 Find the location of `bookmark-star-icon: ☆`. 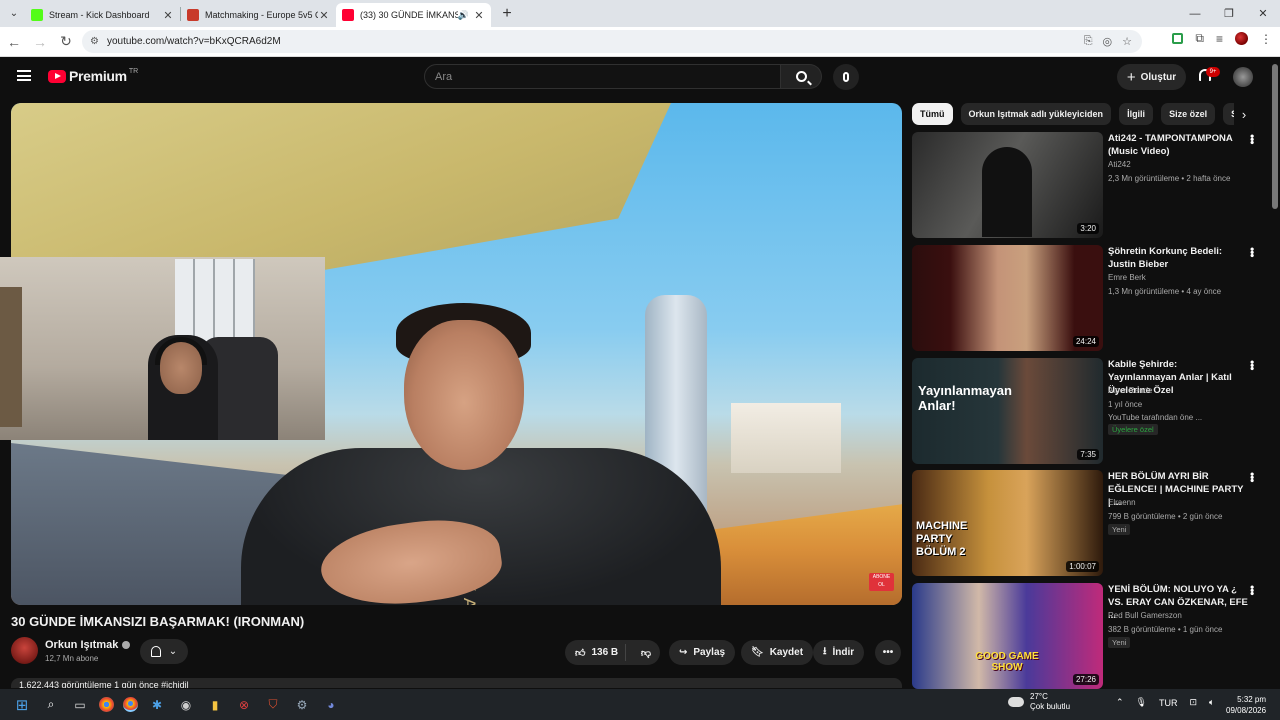

bookmark-star-icon: ☆ is located at coordinates (1127, 41).